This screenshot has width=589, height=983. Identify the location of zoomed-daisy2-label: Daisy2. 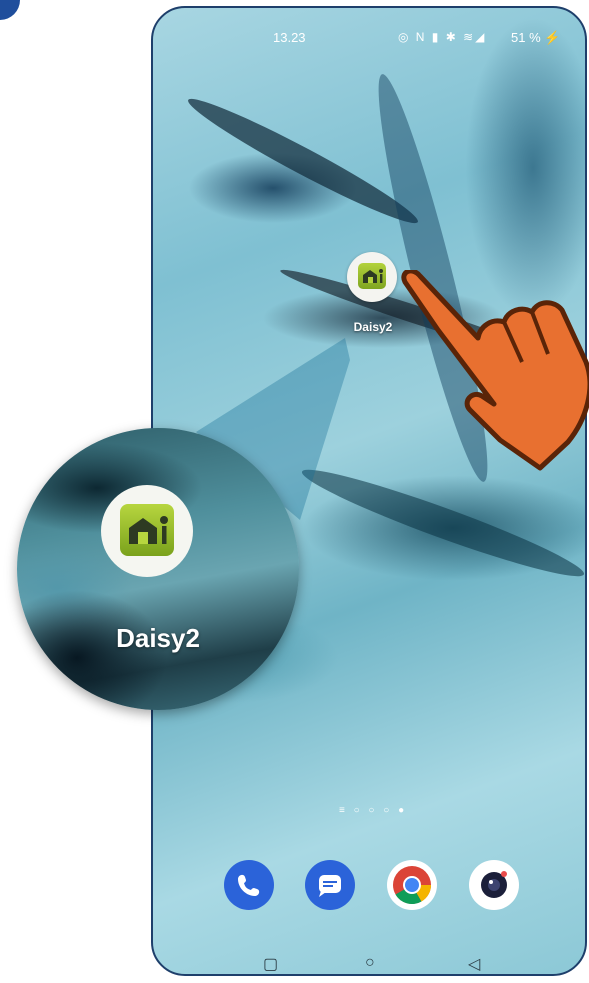
(158, 638).